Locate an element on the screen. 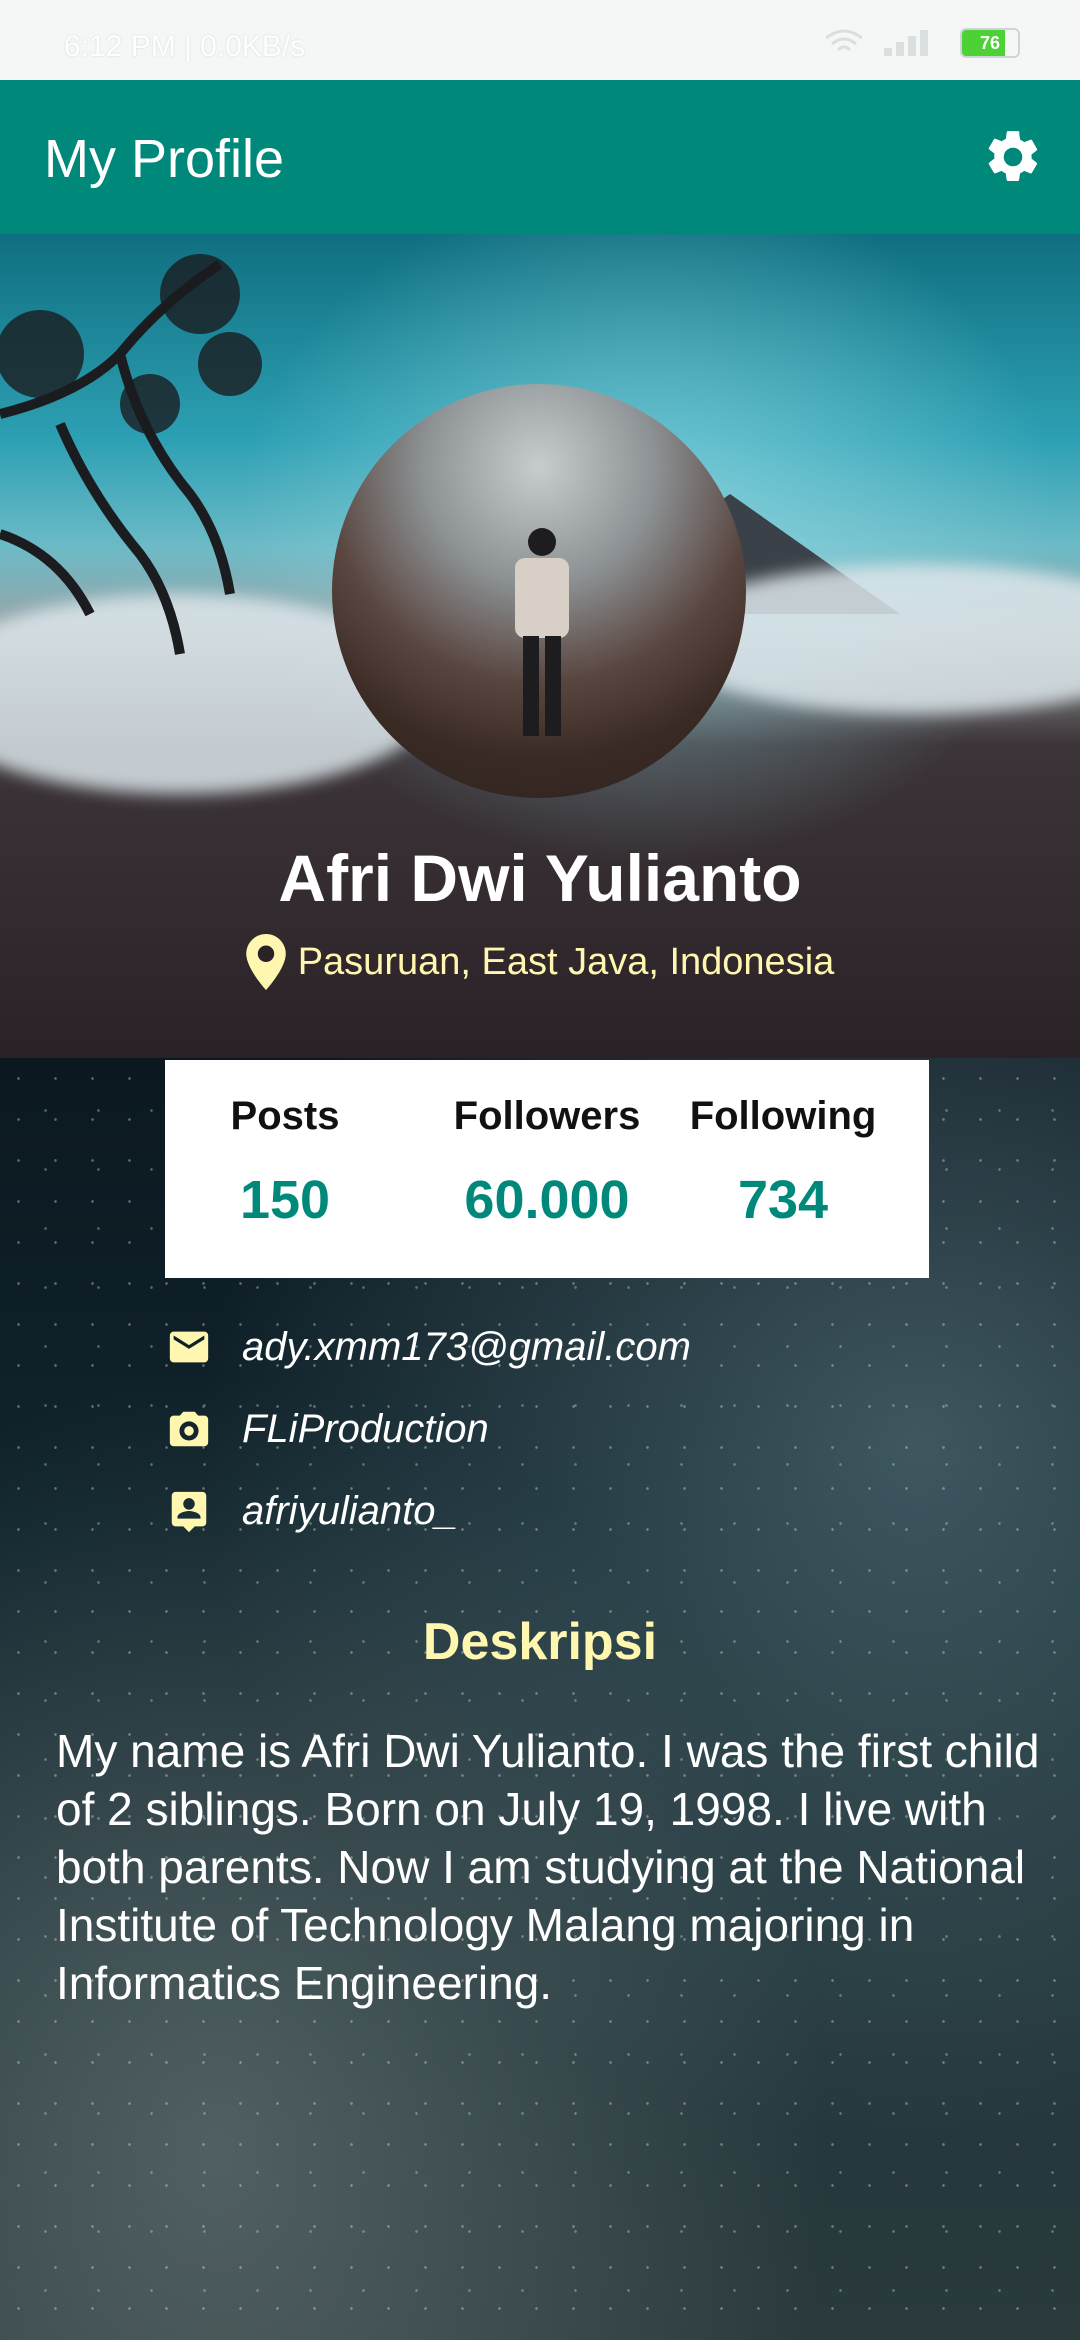 Image resolution: width=1080 pixels, height=2340 pixels. location-text: Pasuruan, East Java, Indonesia is located at coordinates (566, 961).